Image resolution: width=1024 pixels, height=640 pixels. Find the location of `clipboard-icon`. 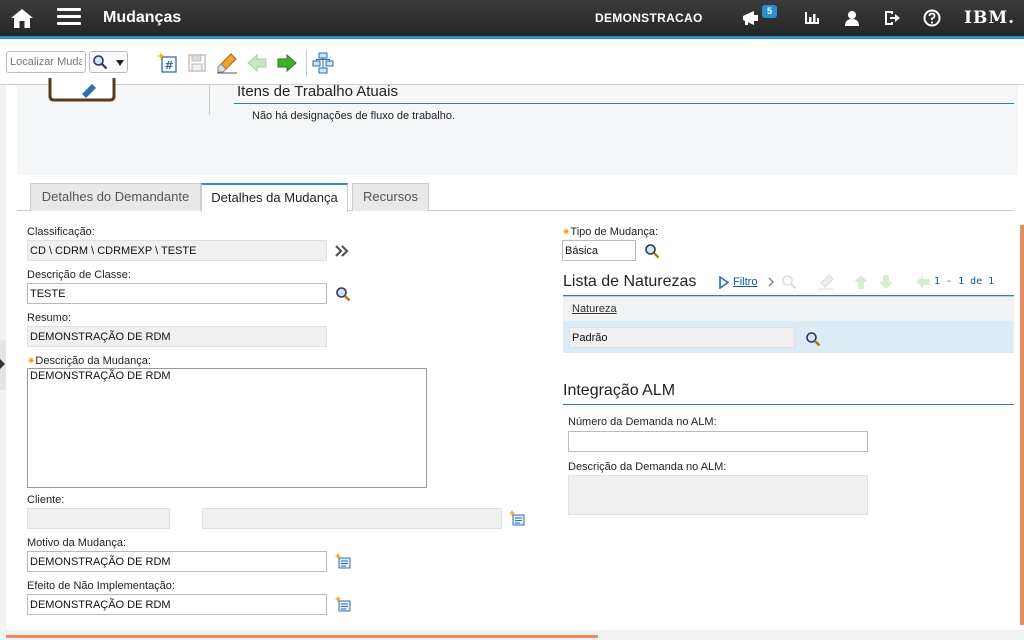

clipboard-icon is located at coordinates (82, 90).